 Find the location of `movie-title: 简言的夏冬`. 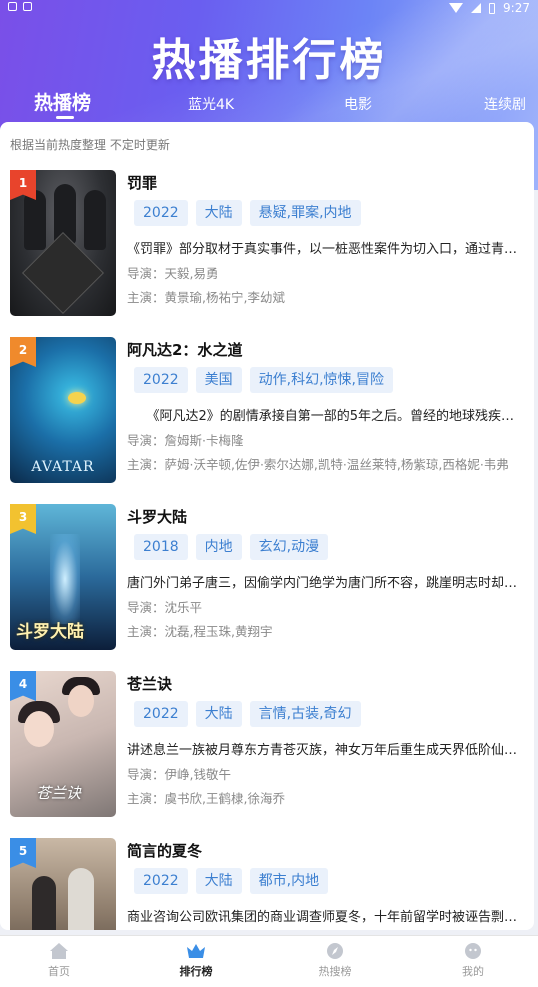

movie-title: 简言的夏冬 is located at coordinates (164, 850).